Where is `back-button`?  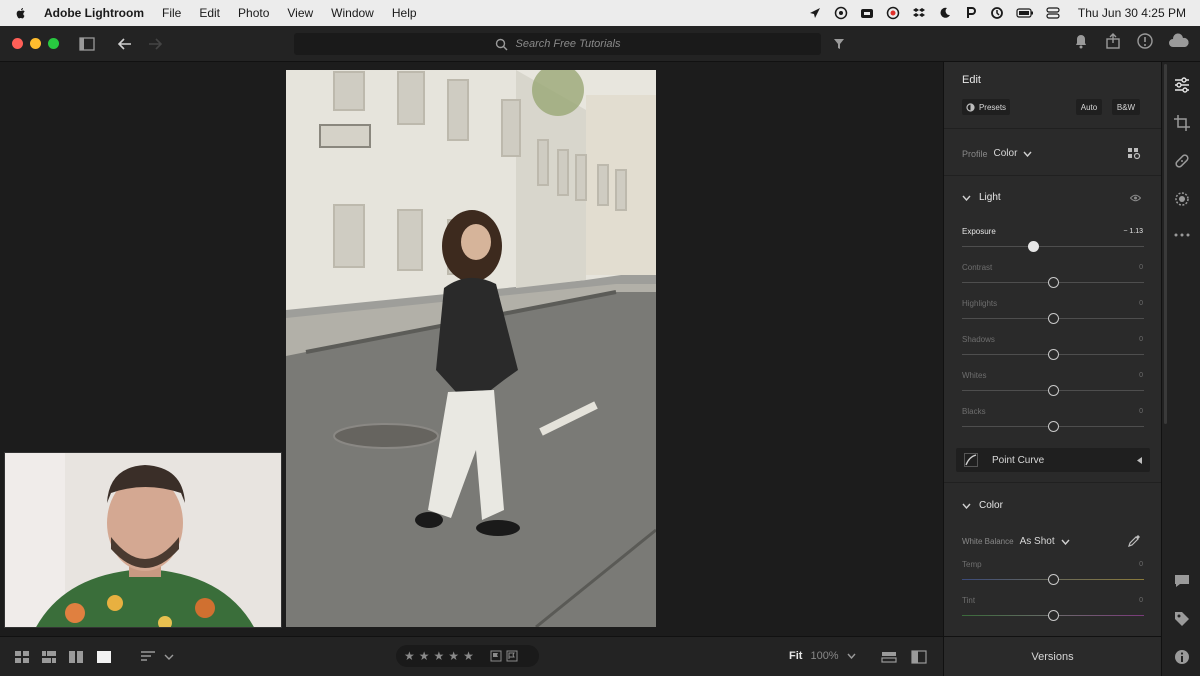 back-button is located at coordinates (125, 44).